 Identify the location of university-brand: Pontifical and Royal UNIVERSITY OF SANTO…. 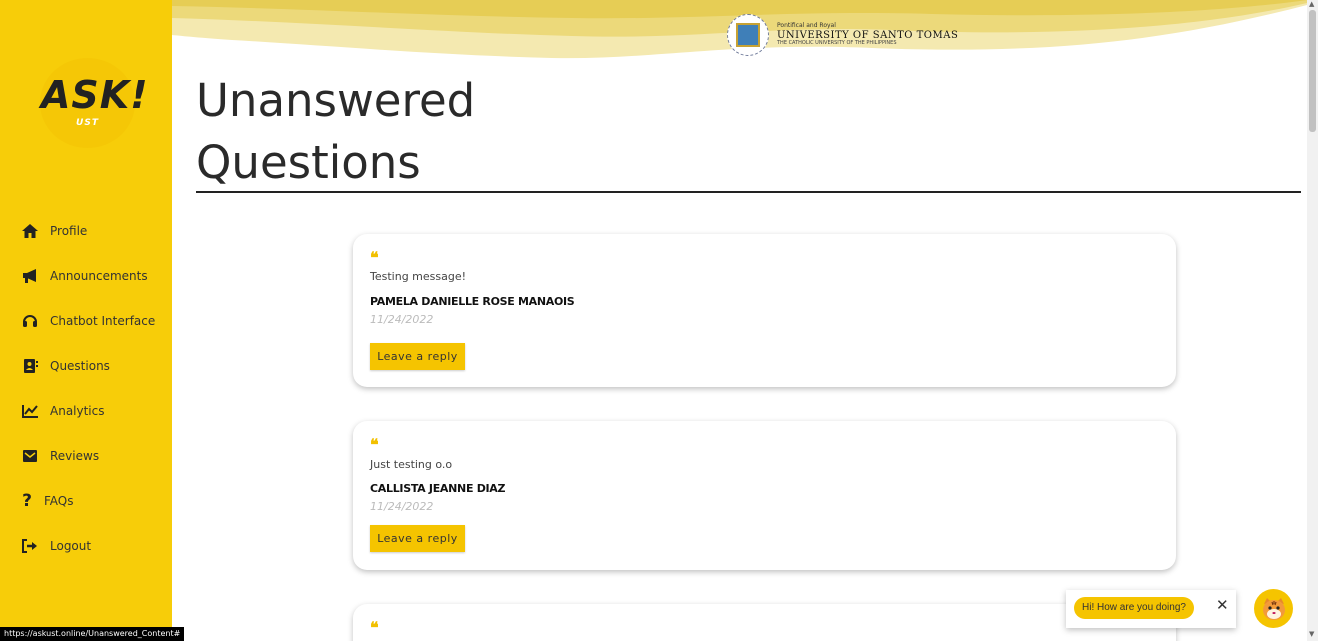
(842, 35).